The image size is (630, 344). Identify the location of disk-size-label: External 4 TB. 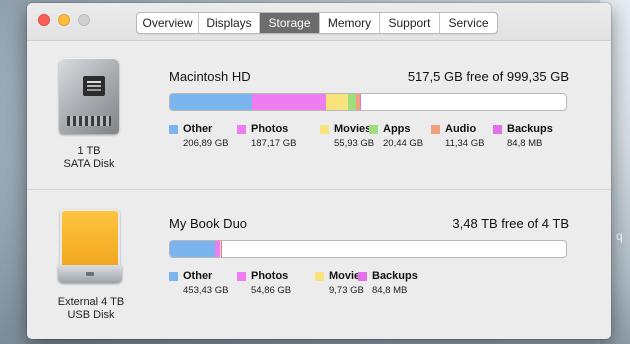
(91, 302).